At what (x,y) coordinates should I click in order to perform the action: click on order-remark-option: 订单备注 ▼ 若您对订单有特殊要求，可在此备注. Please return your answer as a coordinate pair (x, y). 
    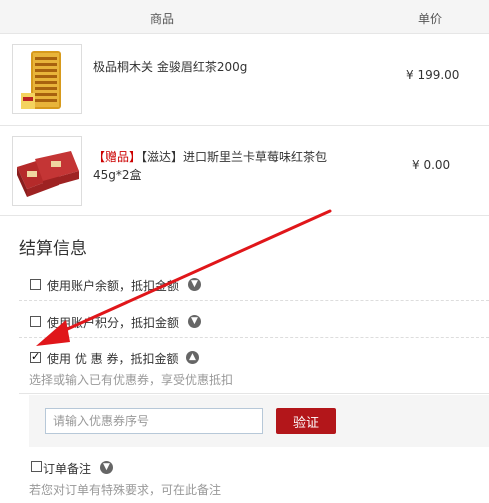
    Looking at the image, I should click on (259, 479).